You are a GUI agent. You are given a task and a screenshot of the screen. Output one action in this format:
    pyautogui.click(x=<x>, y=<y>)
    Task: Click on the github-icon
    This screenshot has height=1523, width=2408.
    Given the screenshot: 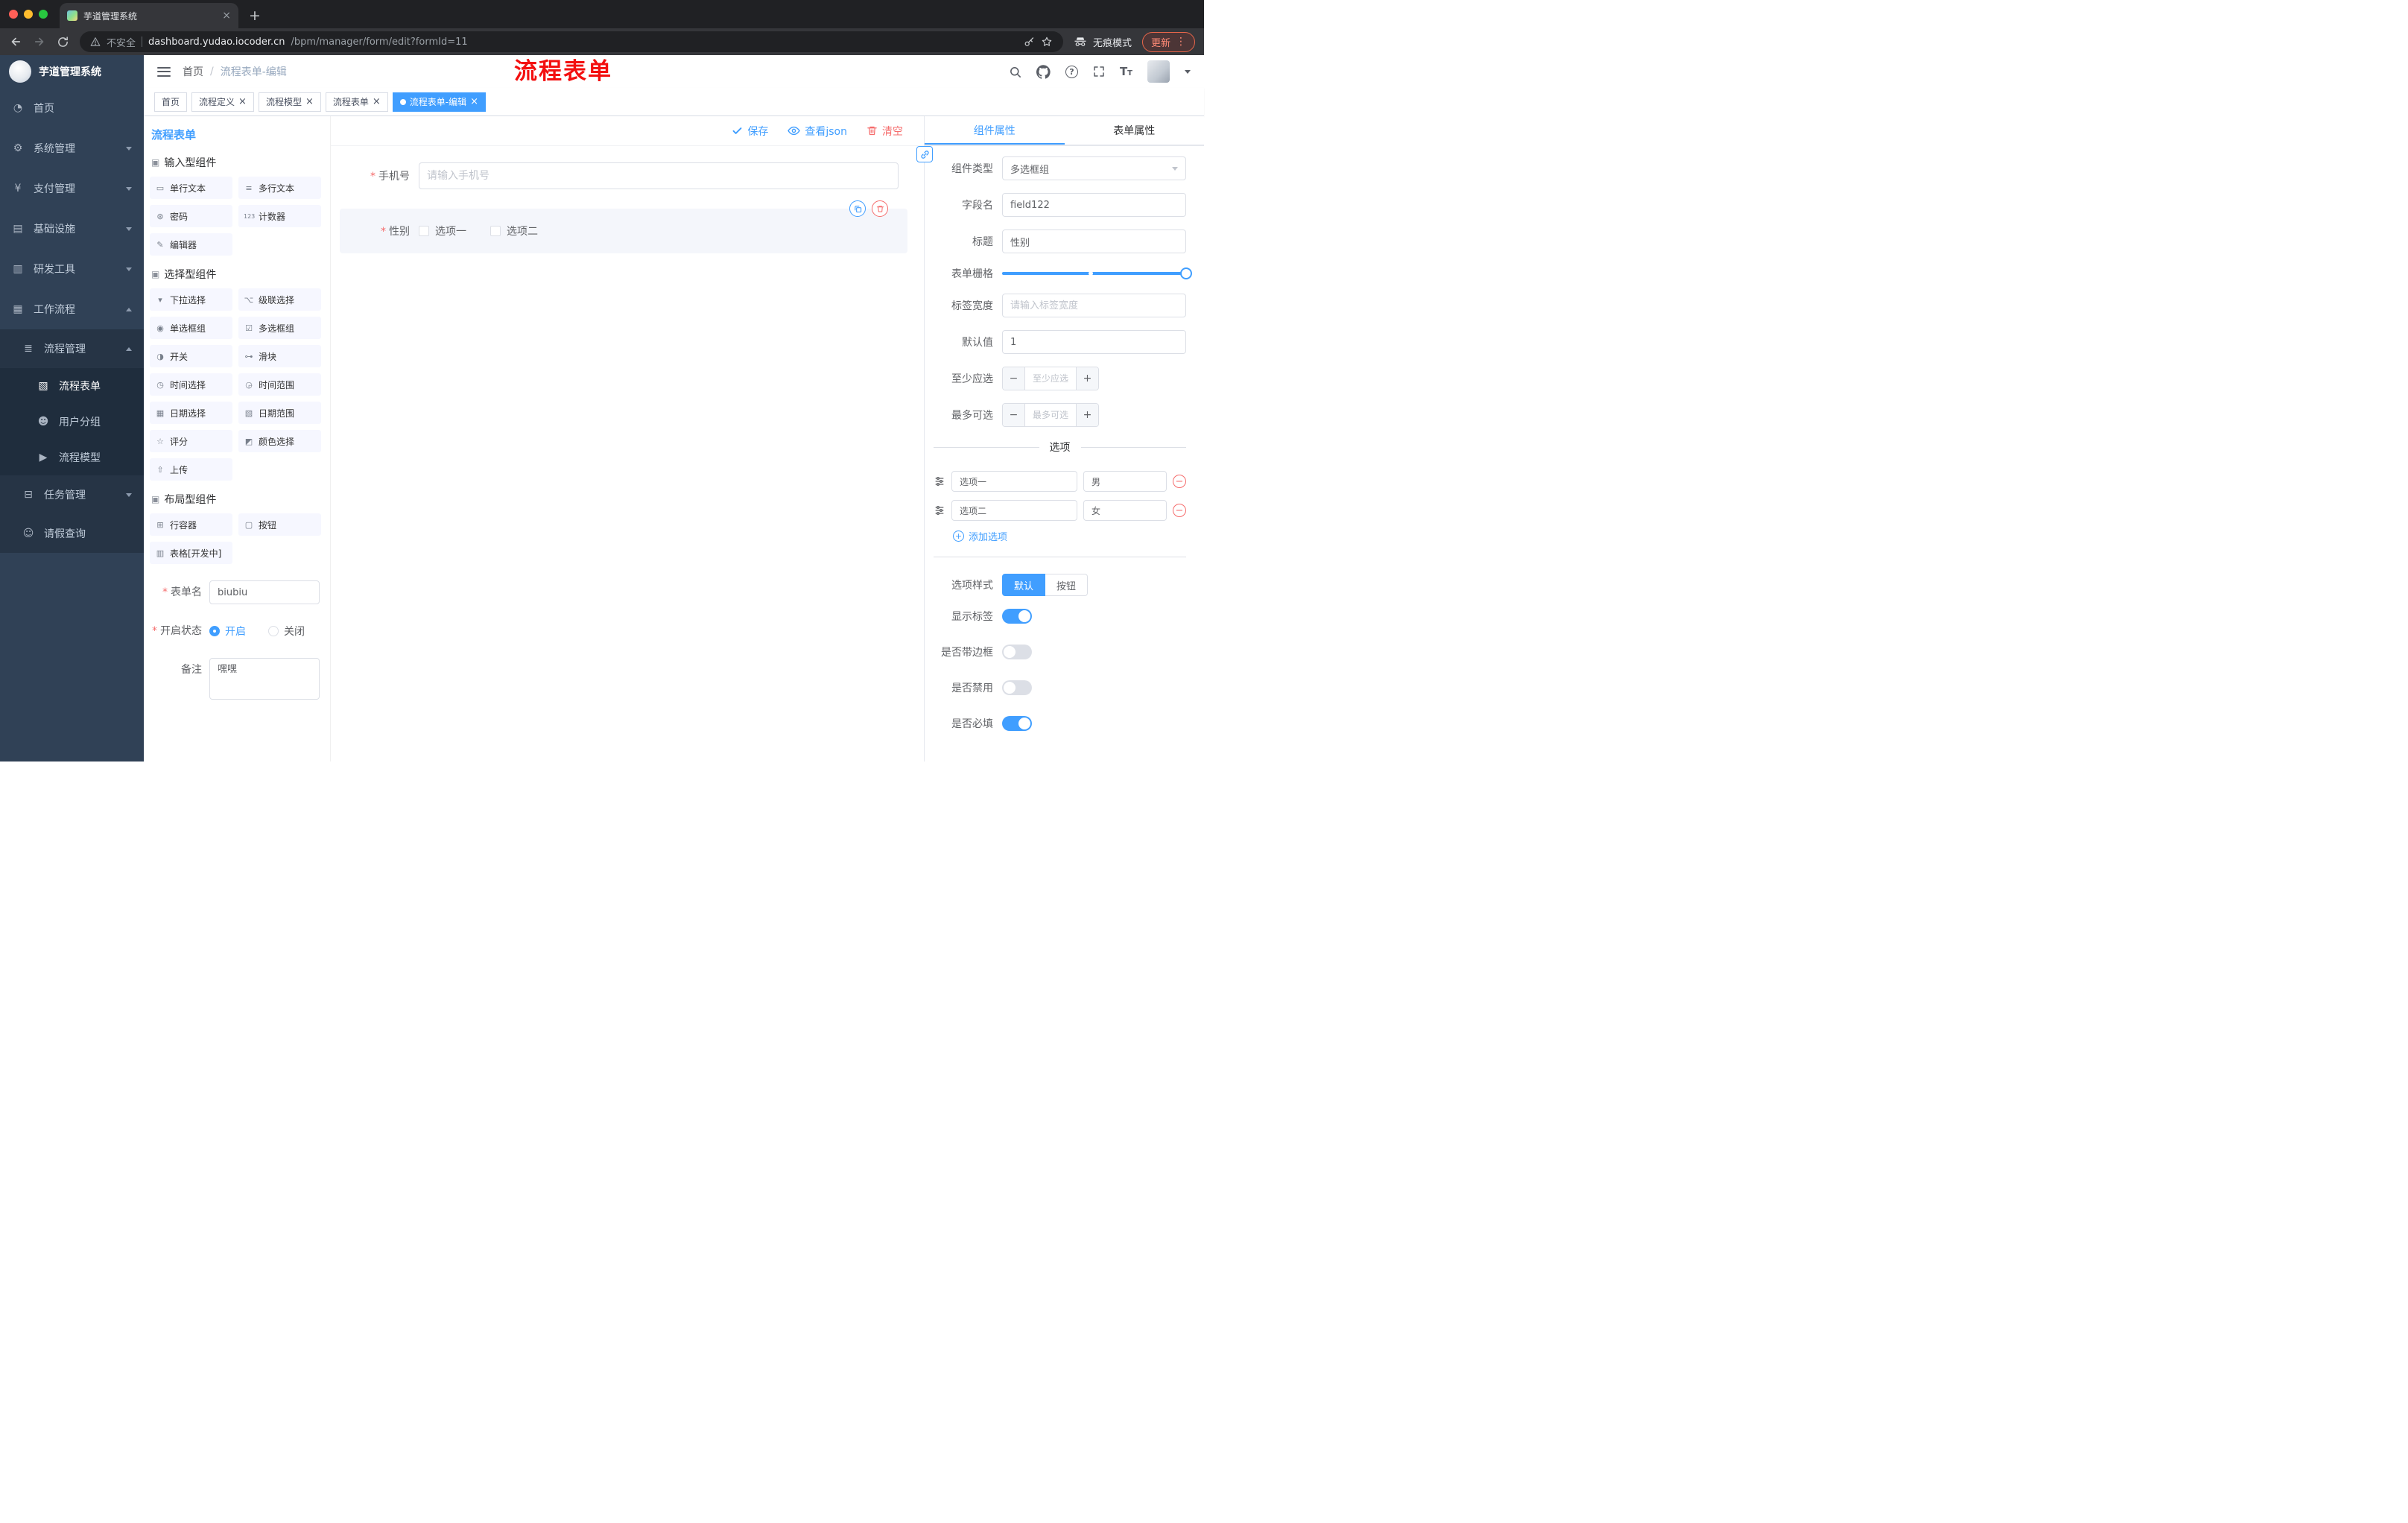 What is the action you would take?
    pyautogui.click(x=1043, y=71)
    